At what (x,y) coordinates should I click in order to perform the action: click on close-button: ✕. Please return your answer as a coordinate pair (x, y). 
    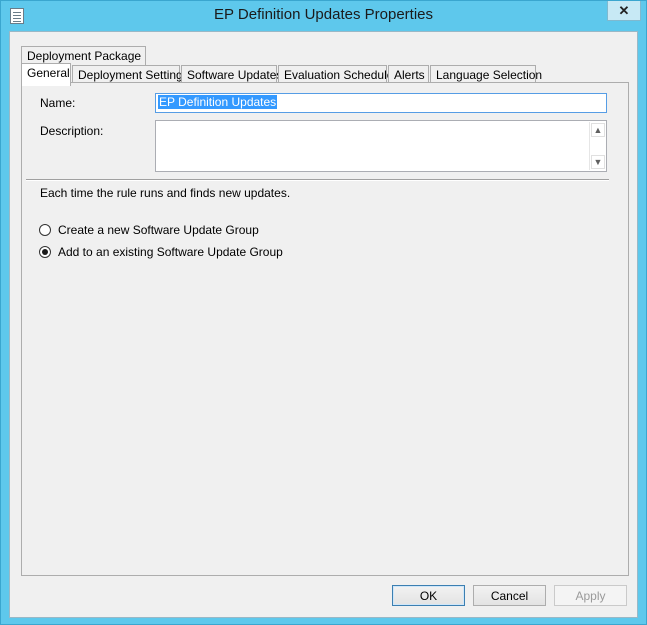
    Looking at the image, I should click on (624, 11).